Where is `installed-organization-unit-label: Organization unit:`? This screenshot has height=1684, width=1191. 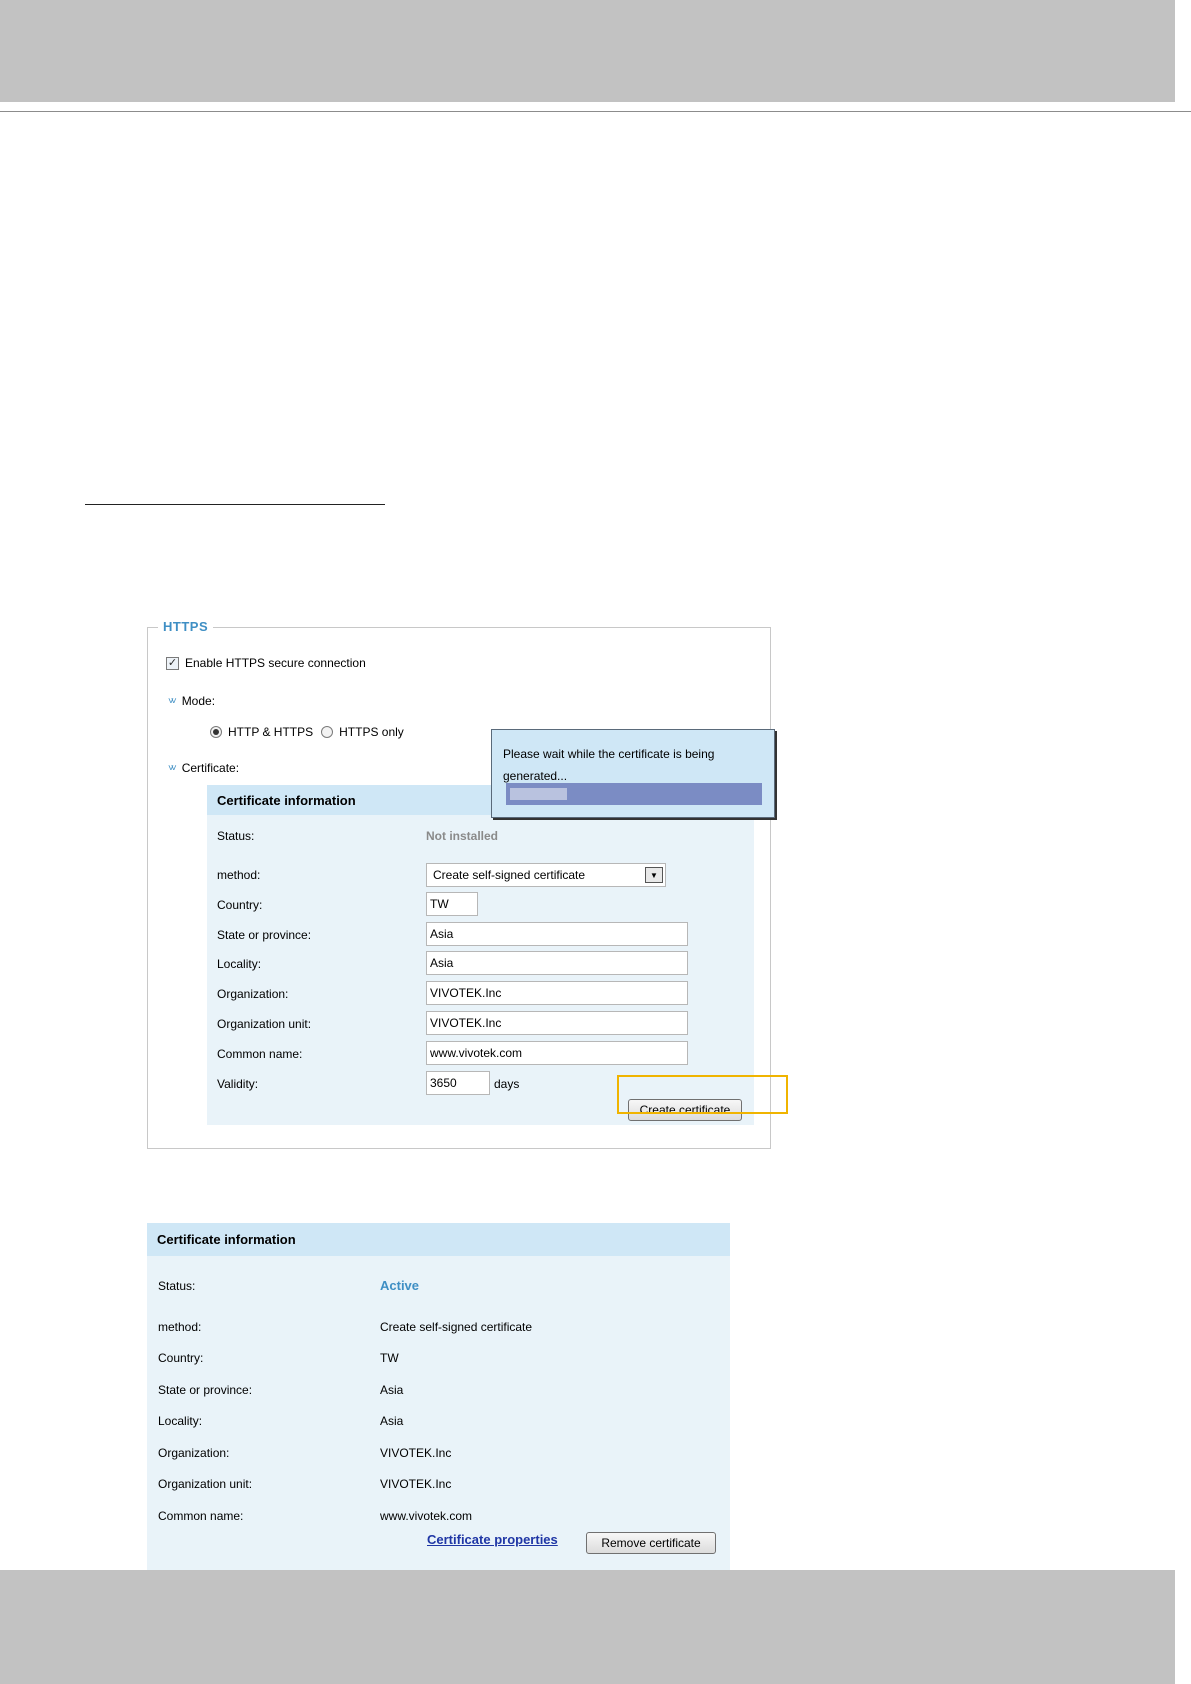
installed-organization-unit-label: Organization unit: is located at coordinates (205, 1484).